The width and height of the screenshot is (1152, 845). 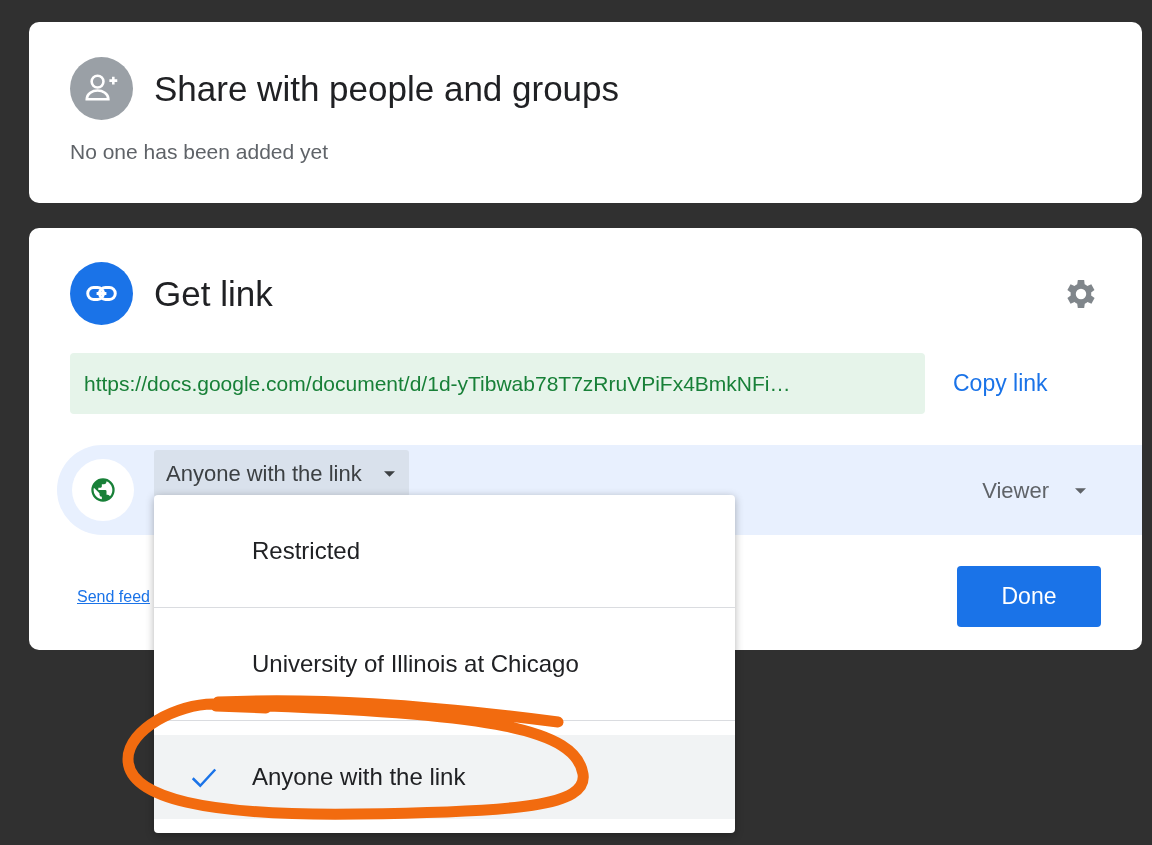 I want to click on done-button: Done, so click(x=1029, y=596).